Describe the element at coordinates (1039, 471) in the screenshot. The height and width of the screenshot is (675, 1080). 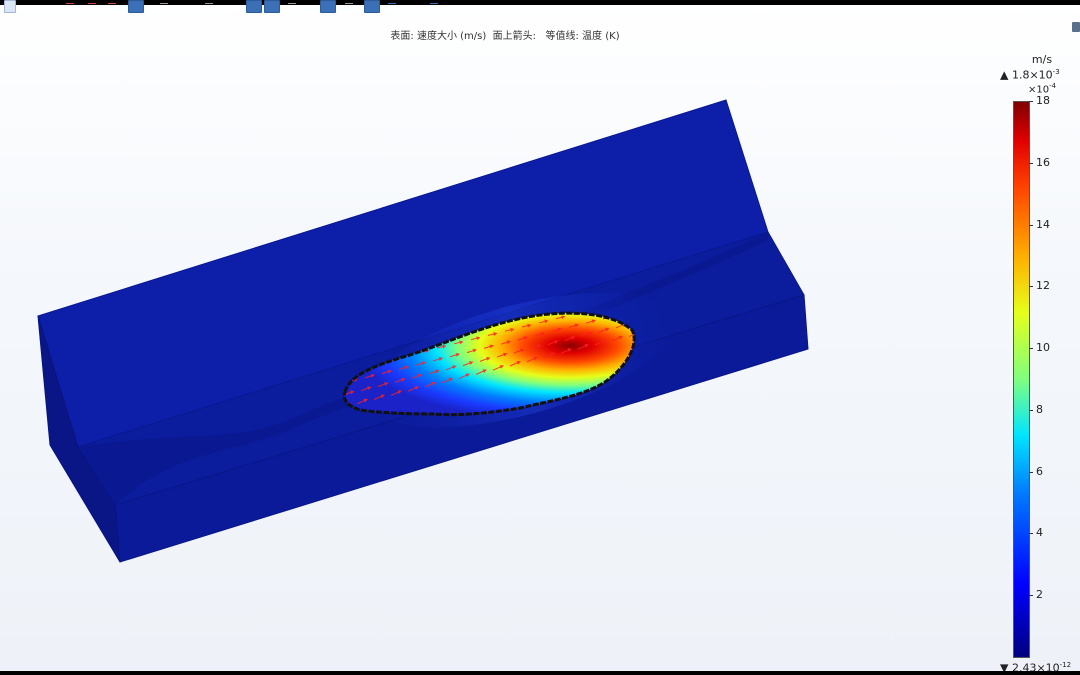
I see `colorbar-tick-label: 6` at that location.